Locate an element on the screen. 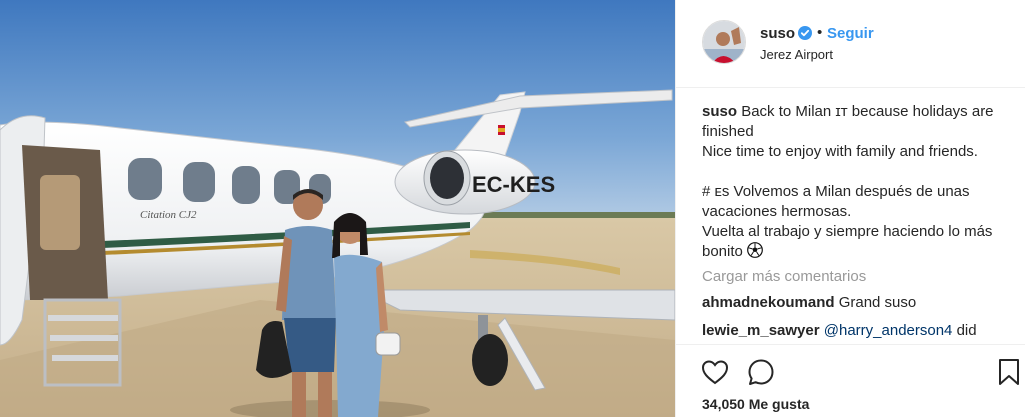 The width and height of the screenshot is (1025, 417). soccer-ball-icon is located at coordinates (755, 250).